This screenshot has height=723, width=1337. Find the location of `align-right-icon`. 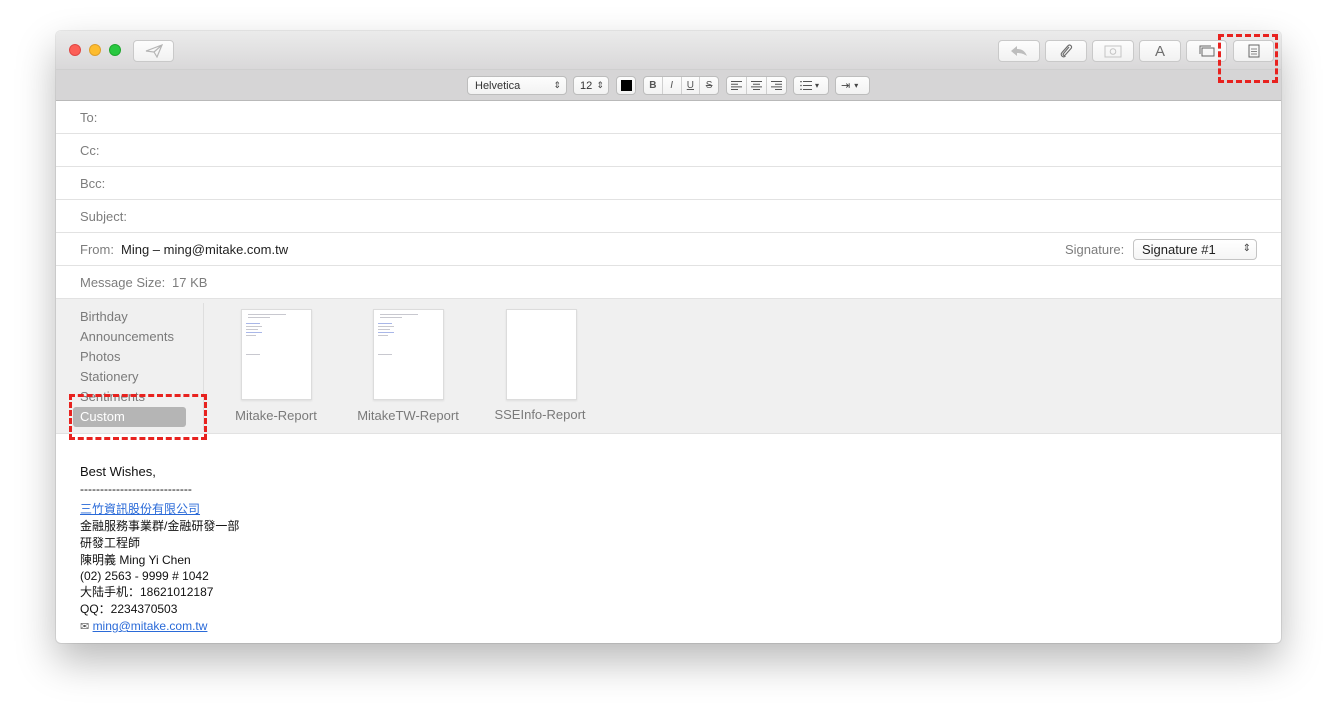

align-right-icon is located at coordinates (776, 85).